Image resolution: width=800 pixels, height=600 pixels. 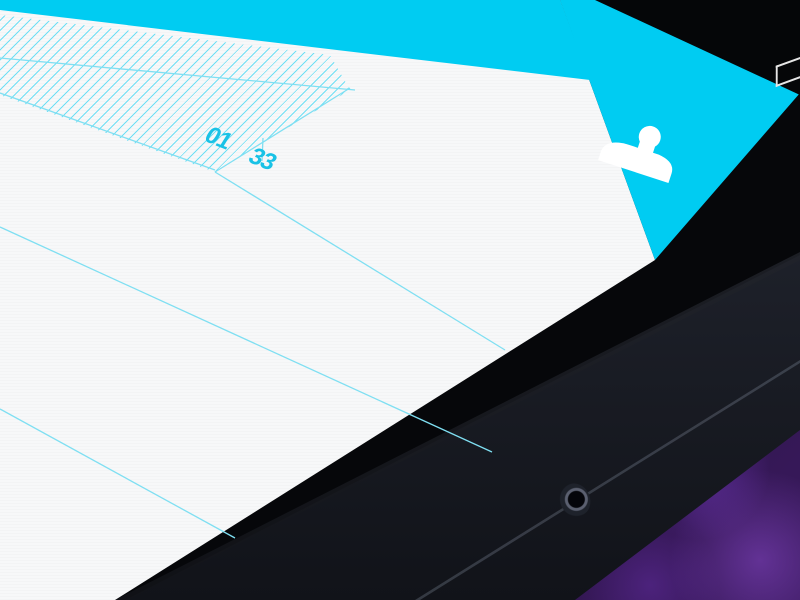 What do you see at coordinates (360, 261) in the screenshot?
I see `grid-line-cell-right` at bounding box center [360, 261].